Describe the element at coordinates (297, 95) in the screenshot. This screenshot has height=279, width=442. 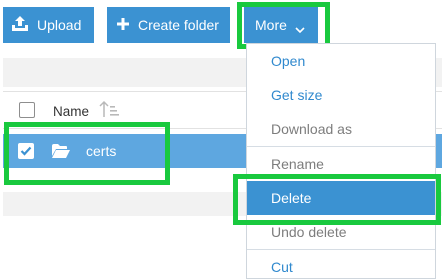
I see `menu-item-label: Get size` at that location.